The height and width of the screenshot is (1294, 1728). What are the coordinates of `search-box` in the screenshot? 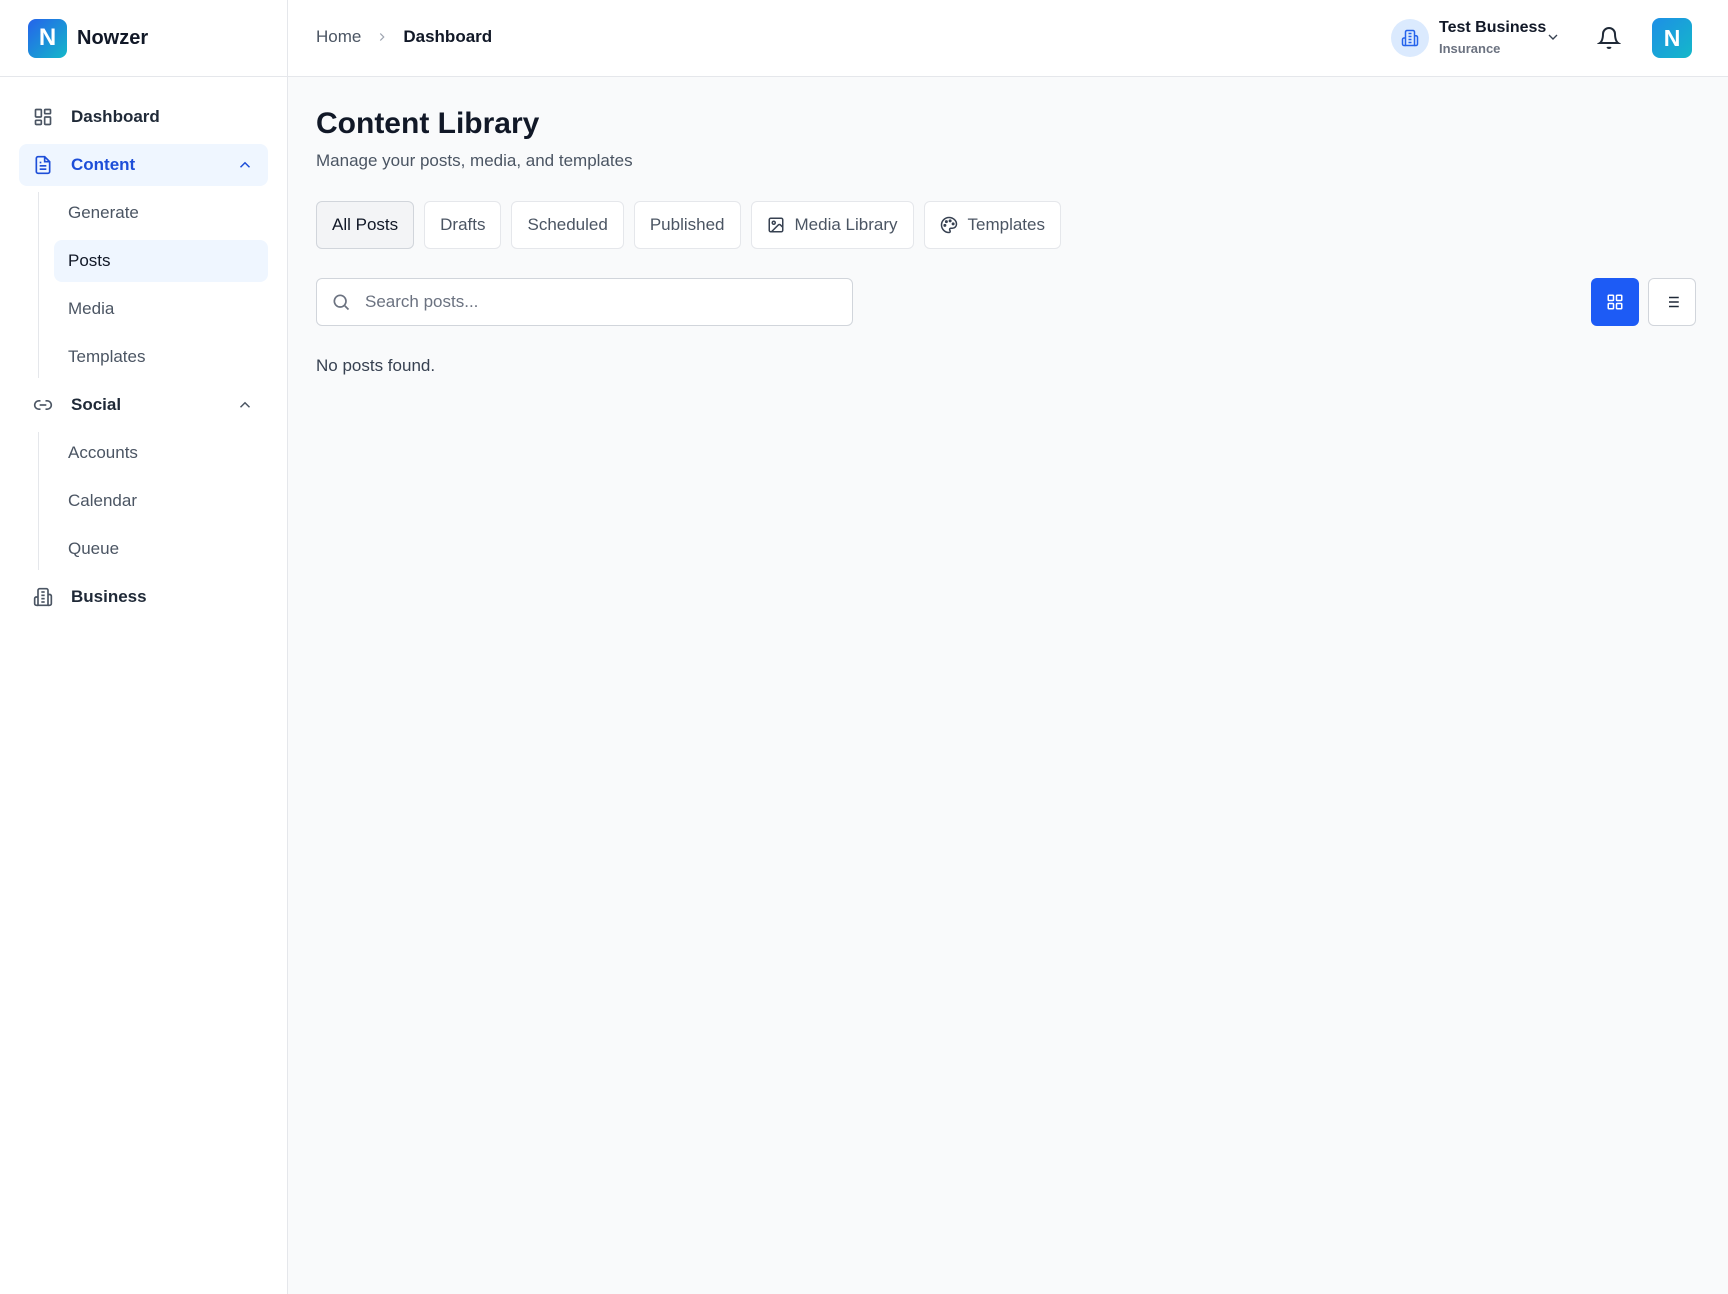 It's located at (584, 302).